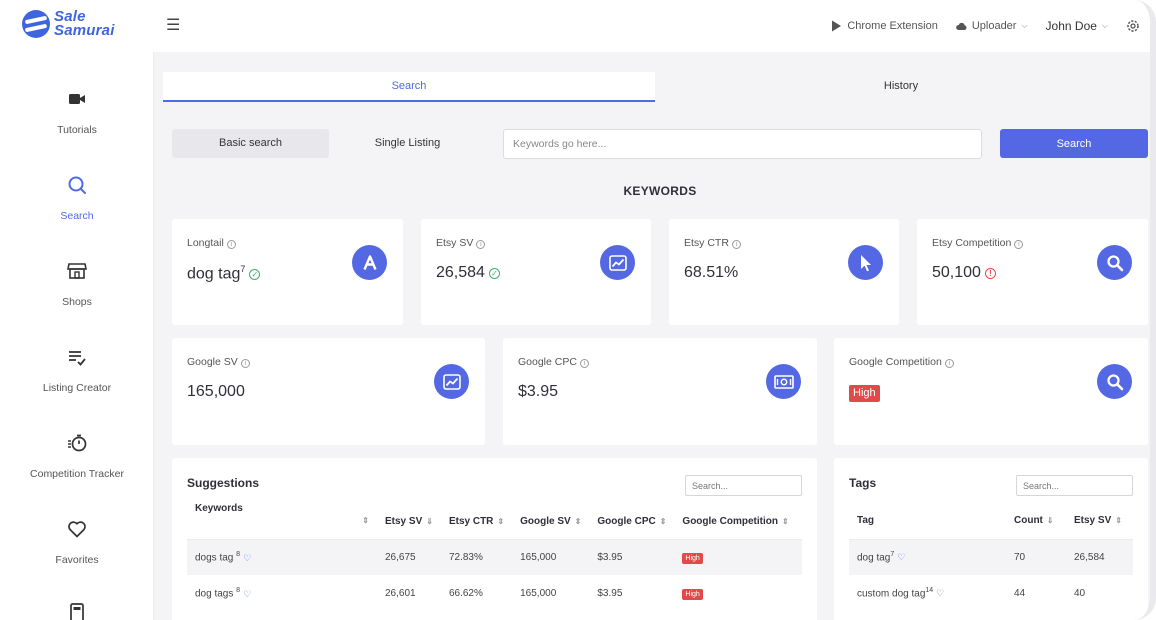 The height and width of the screenshot is (620, 1156). Describe the element at coordinates (77, 386) in the screenshot. I see `sidebar-item-listing-creator: Listing Creator` at that location.